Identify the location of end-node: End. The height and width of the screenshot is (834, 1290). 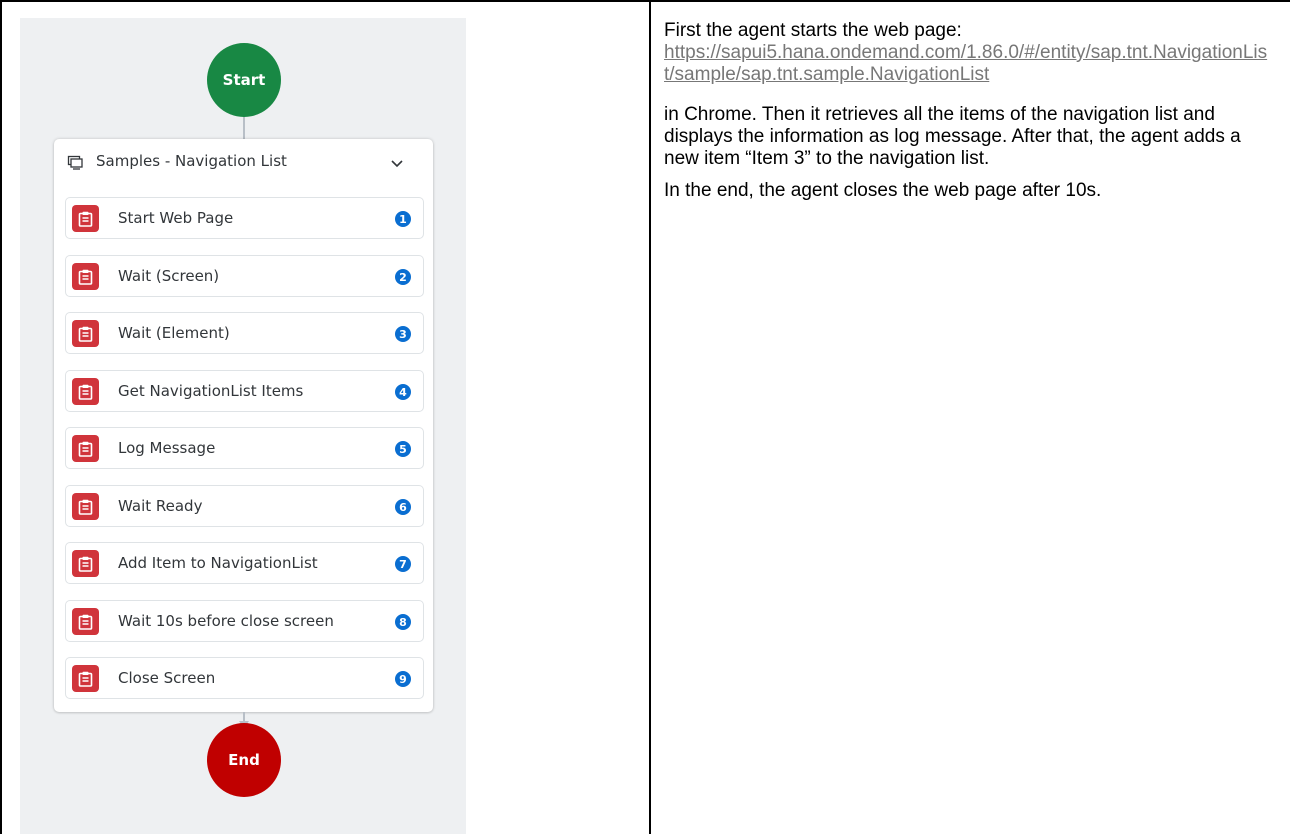
(244, 760).